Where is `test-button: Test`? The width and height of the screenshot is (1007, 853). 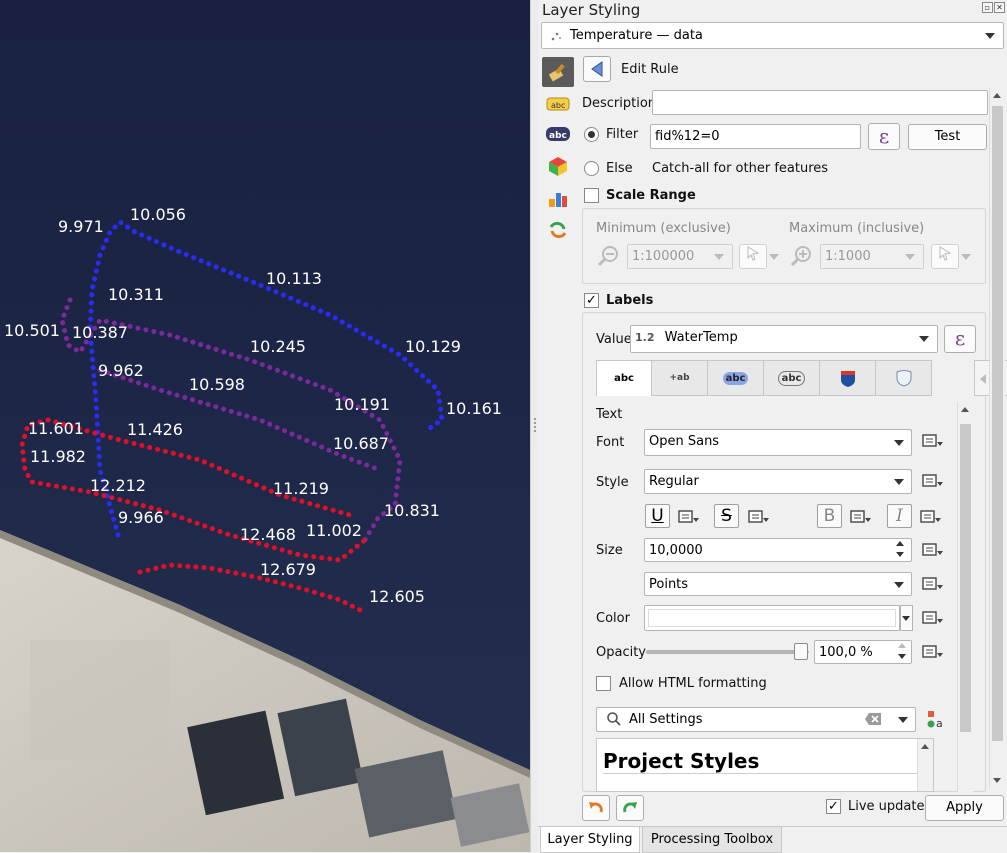 test-button: Test is located at coordinates (947, 137).